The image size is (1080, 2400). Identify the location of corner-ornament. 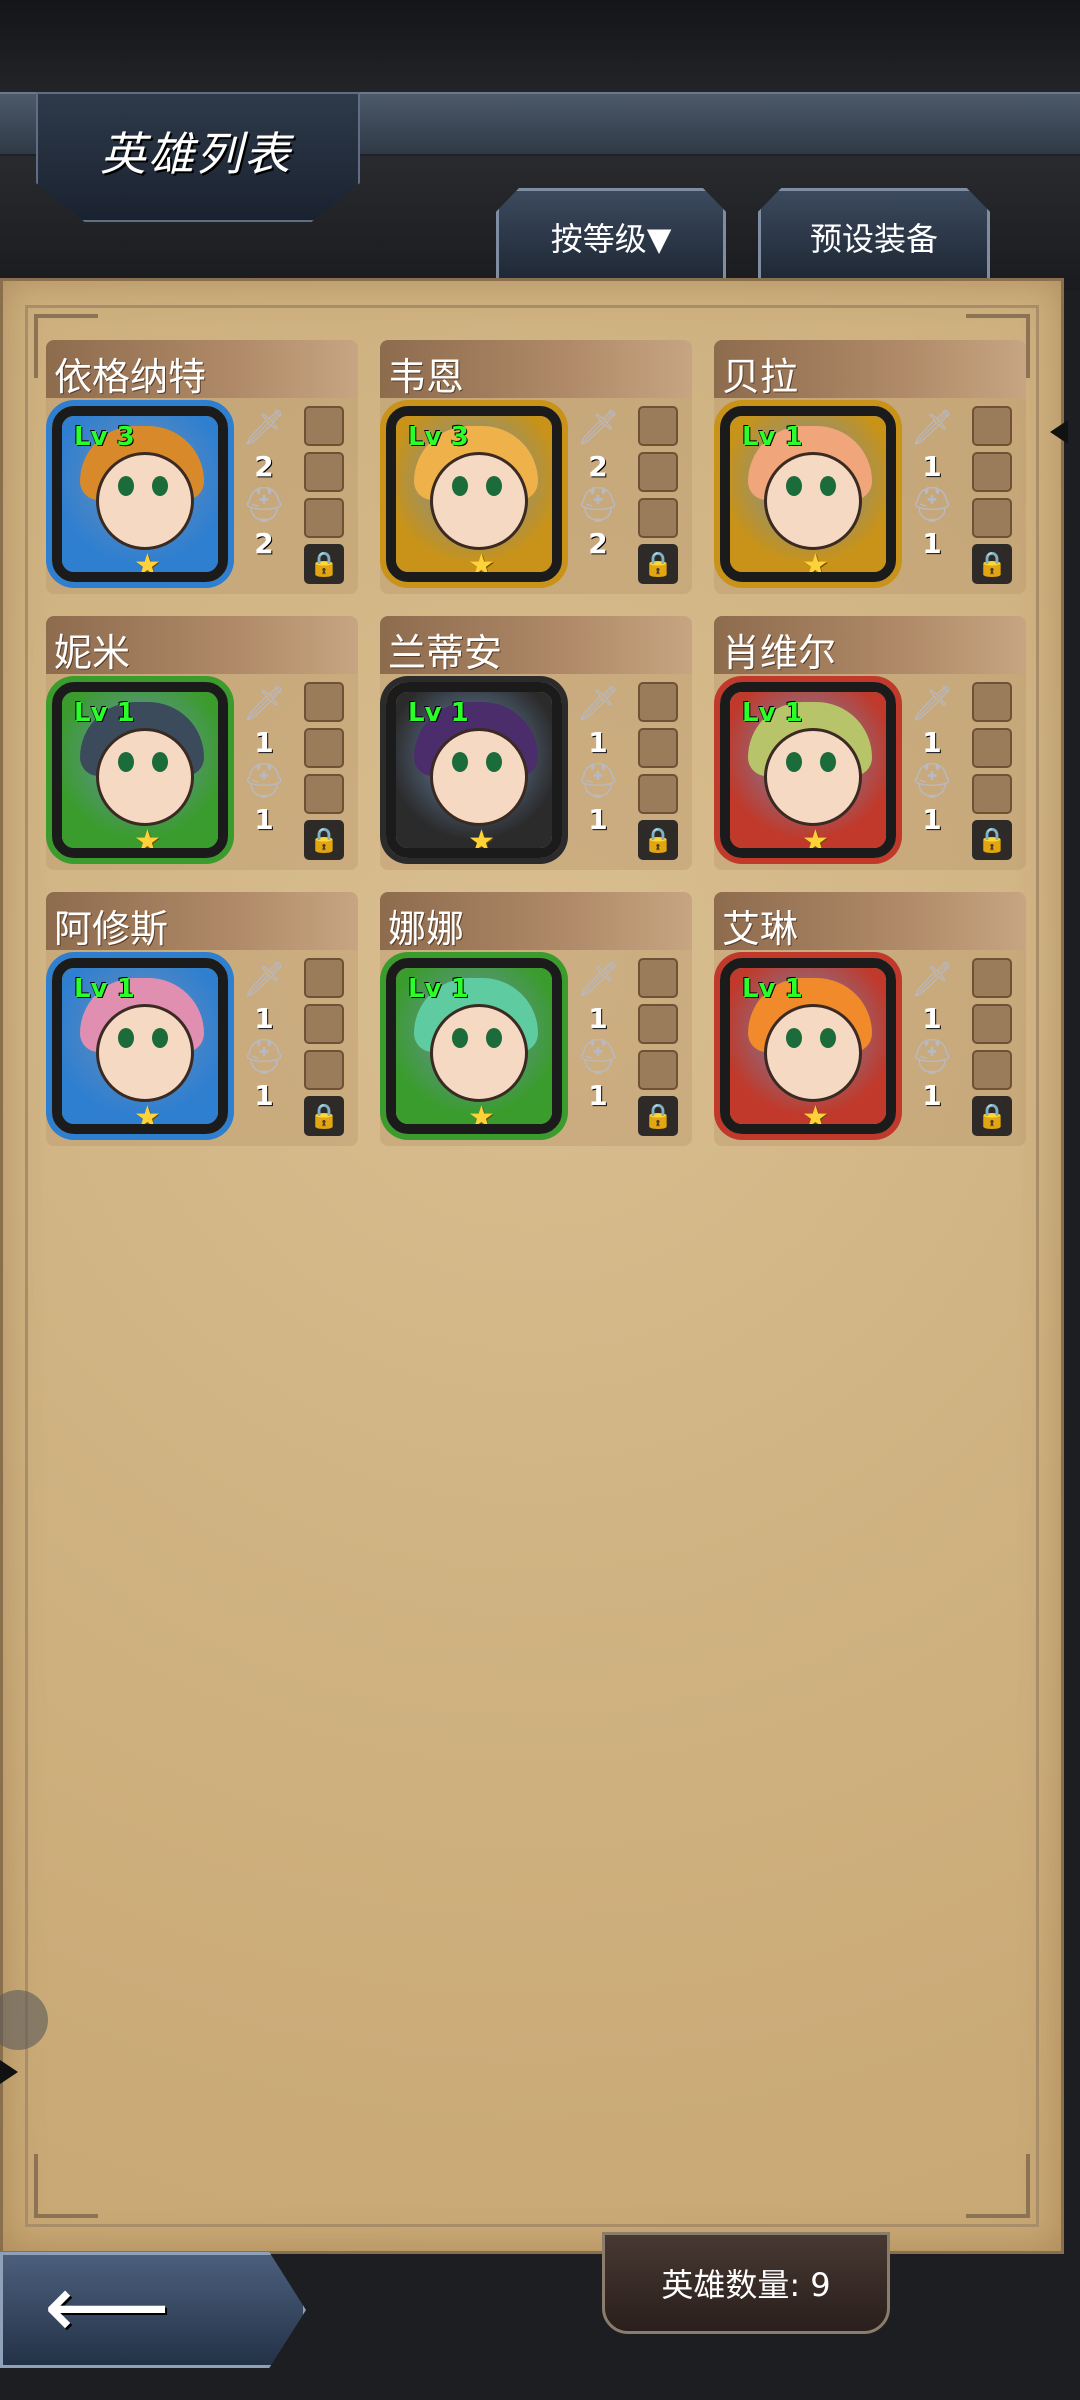
(998, 2186).